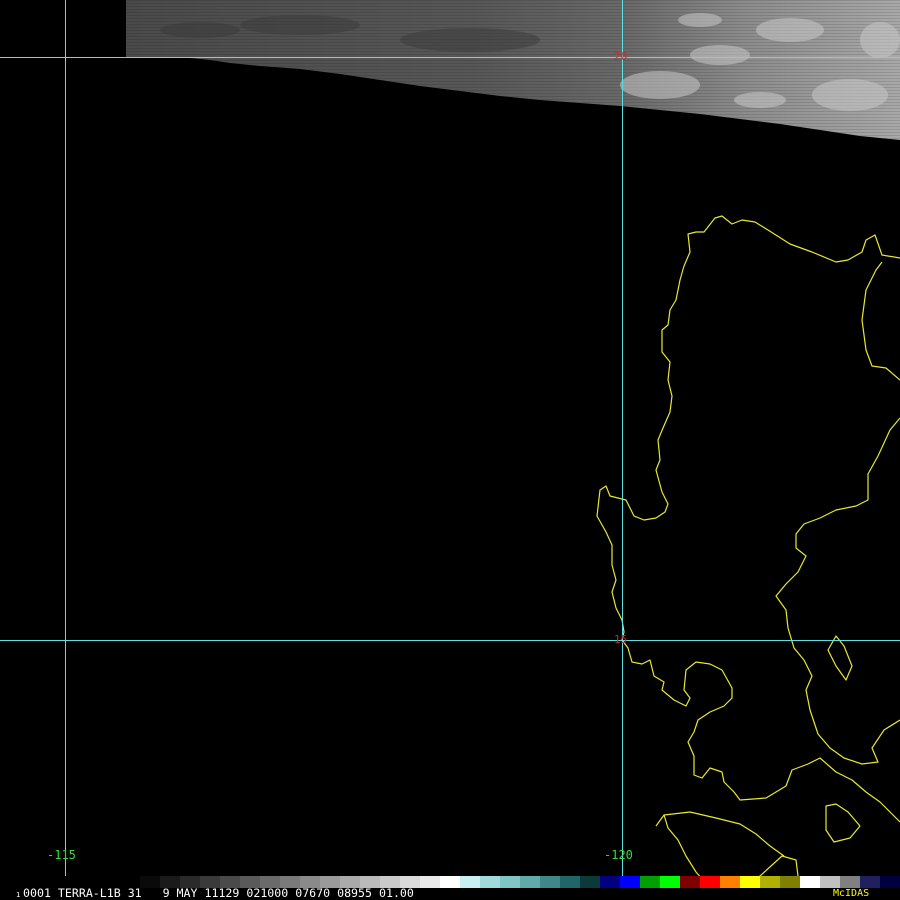  I want to click on lat-label-15: 15, so click(621, 639).